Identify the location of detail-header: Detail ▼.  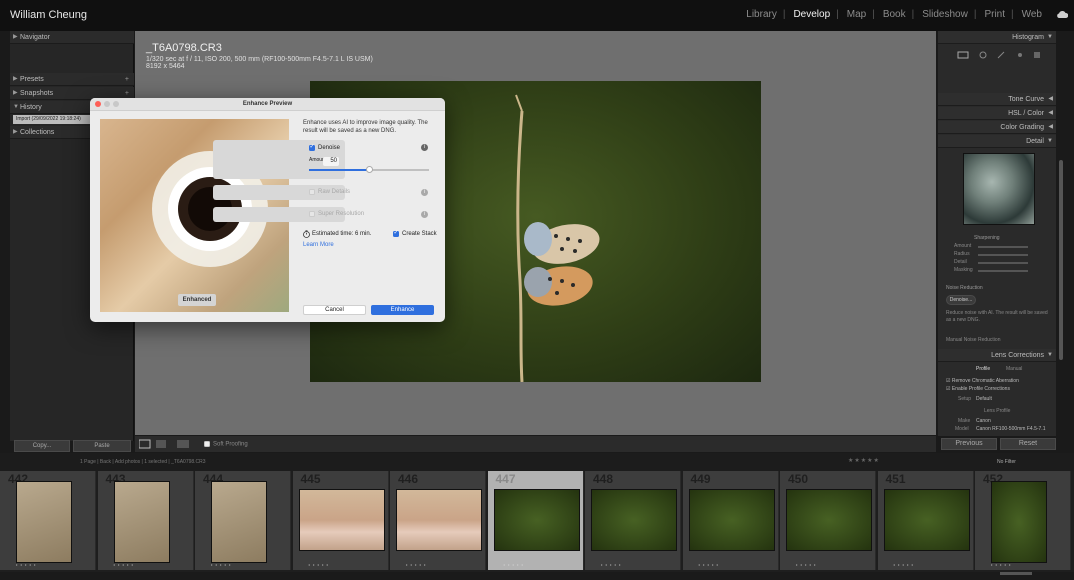
(997, 141).